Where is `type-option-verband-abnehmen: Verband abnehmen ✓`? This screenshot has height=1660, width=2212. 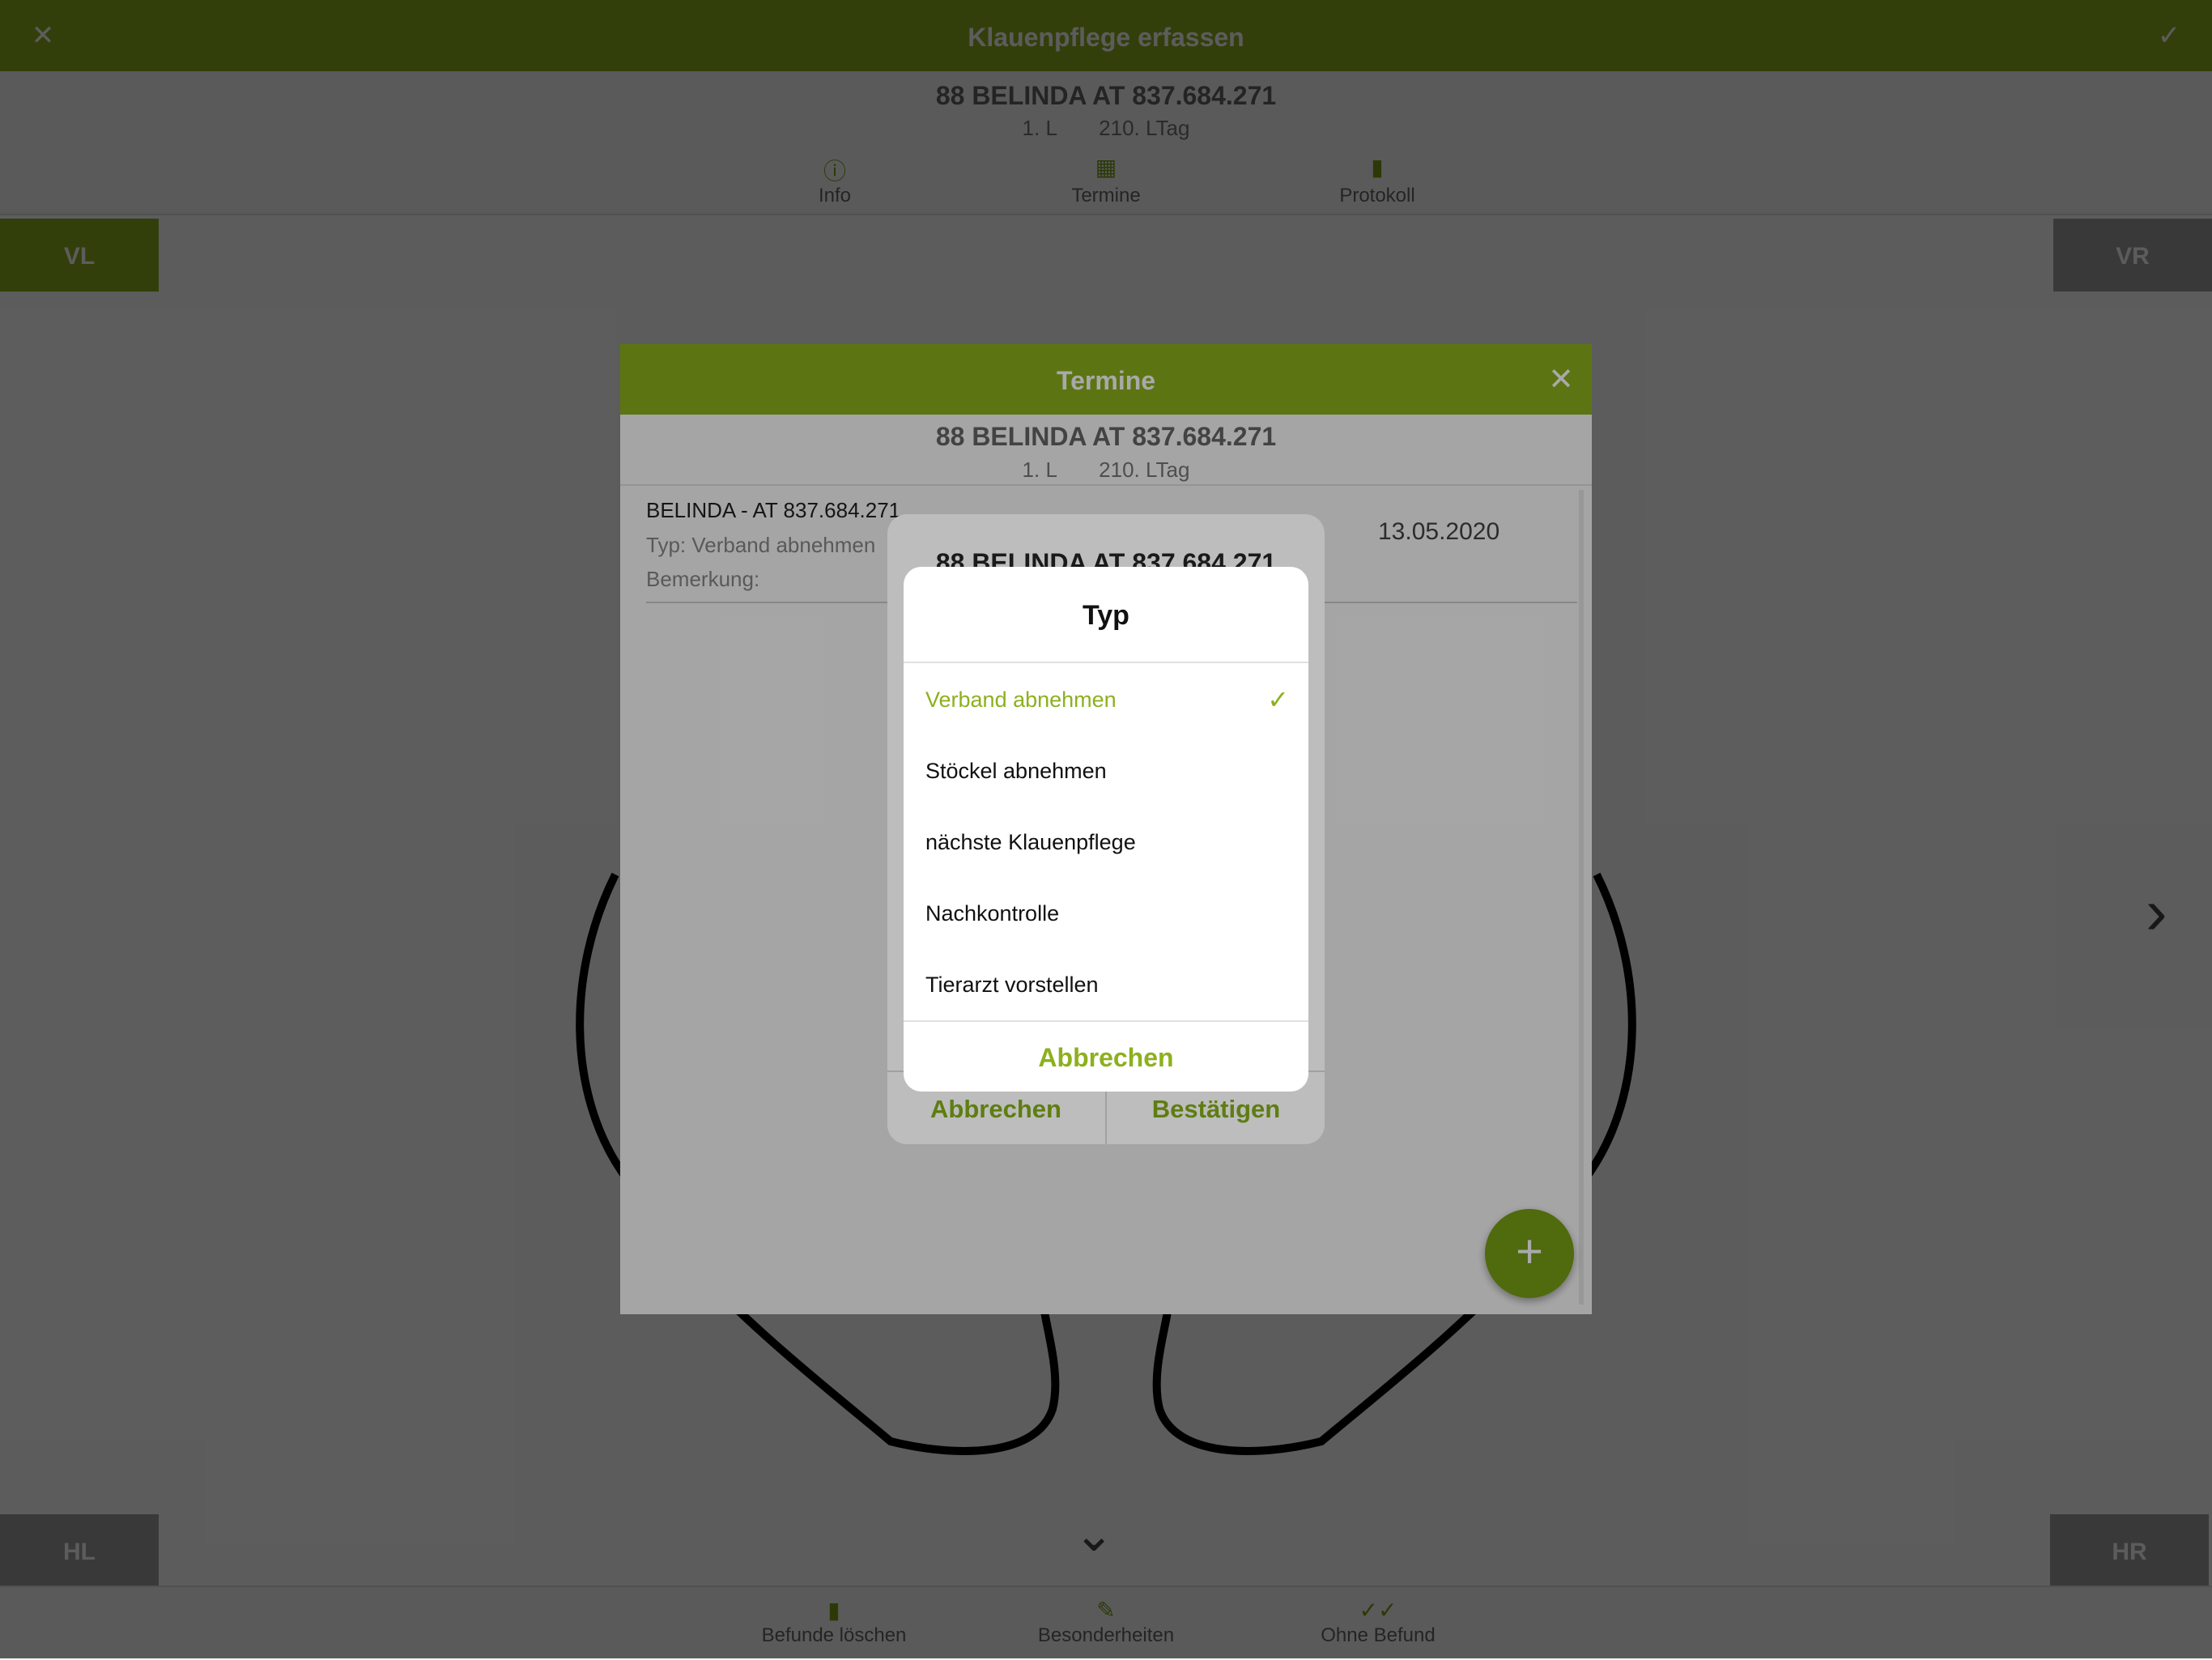
type-option-verband-abnehmen: Verband abnehmen ✓ is located at coordinates (1106, 700).